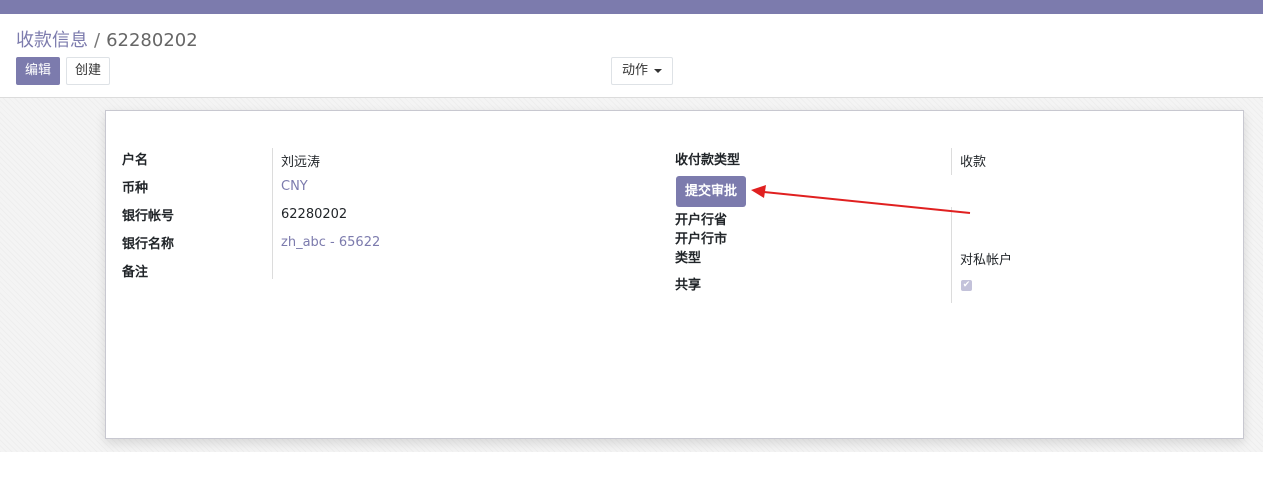  I want to click on breadcrumb-current: 62280202, so click(152, 40).